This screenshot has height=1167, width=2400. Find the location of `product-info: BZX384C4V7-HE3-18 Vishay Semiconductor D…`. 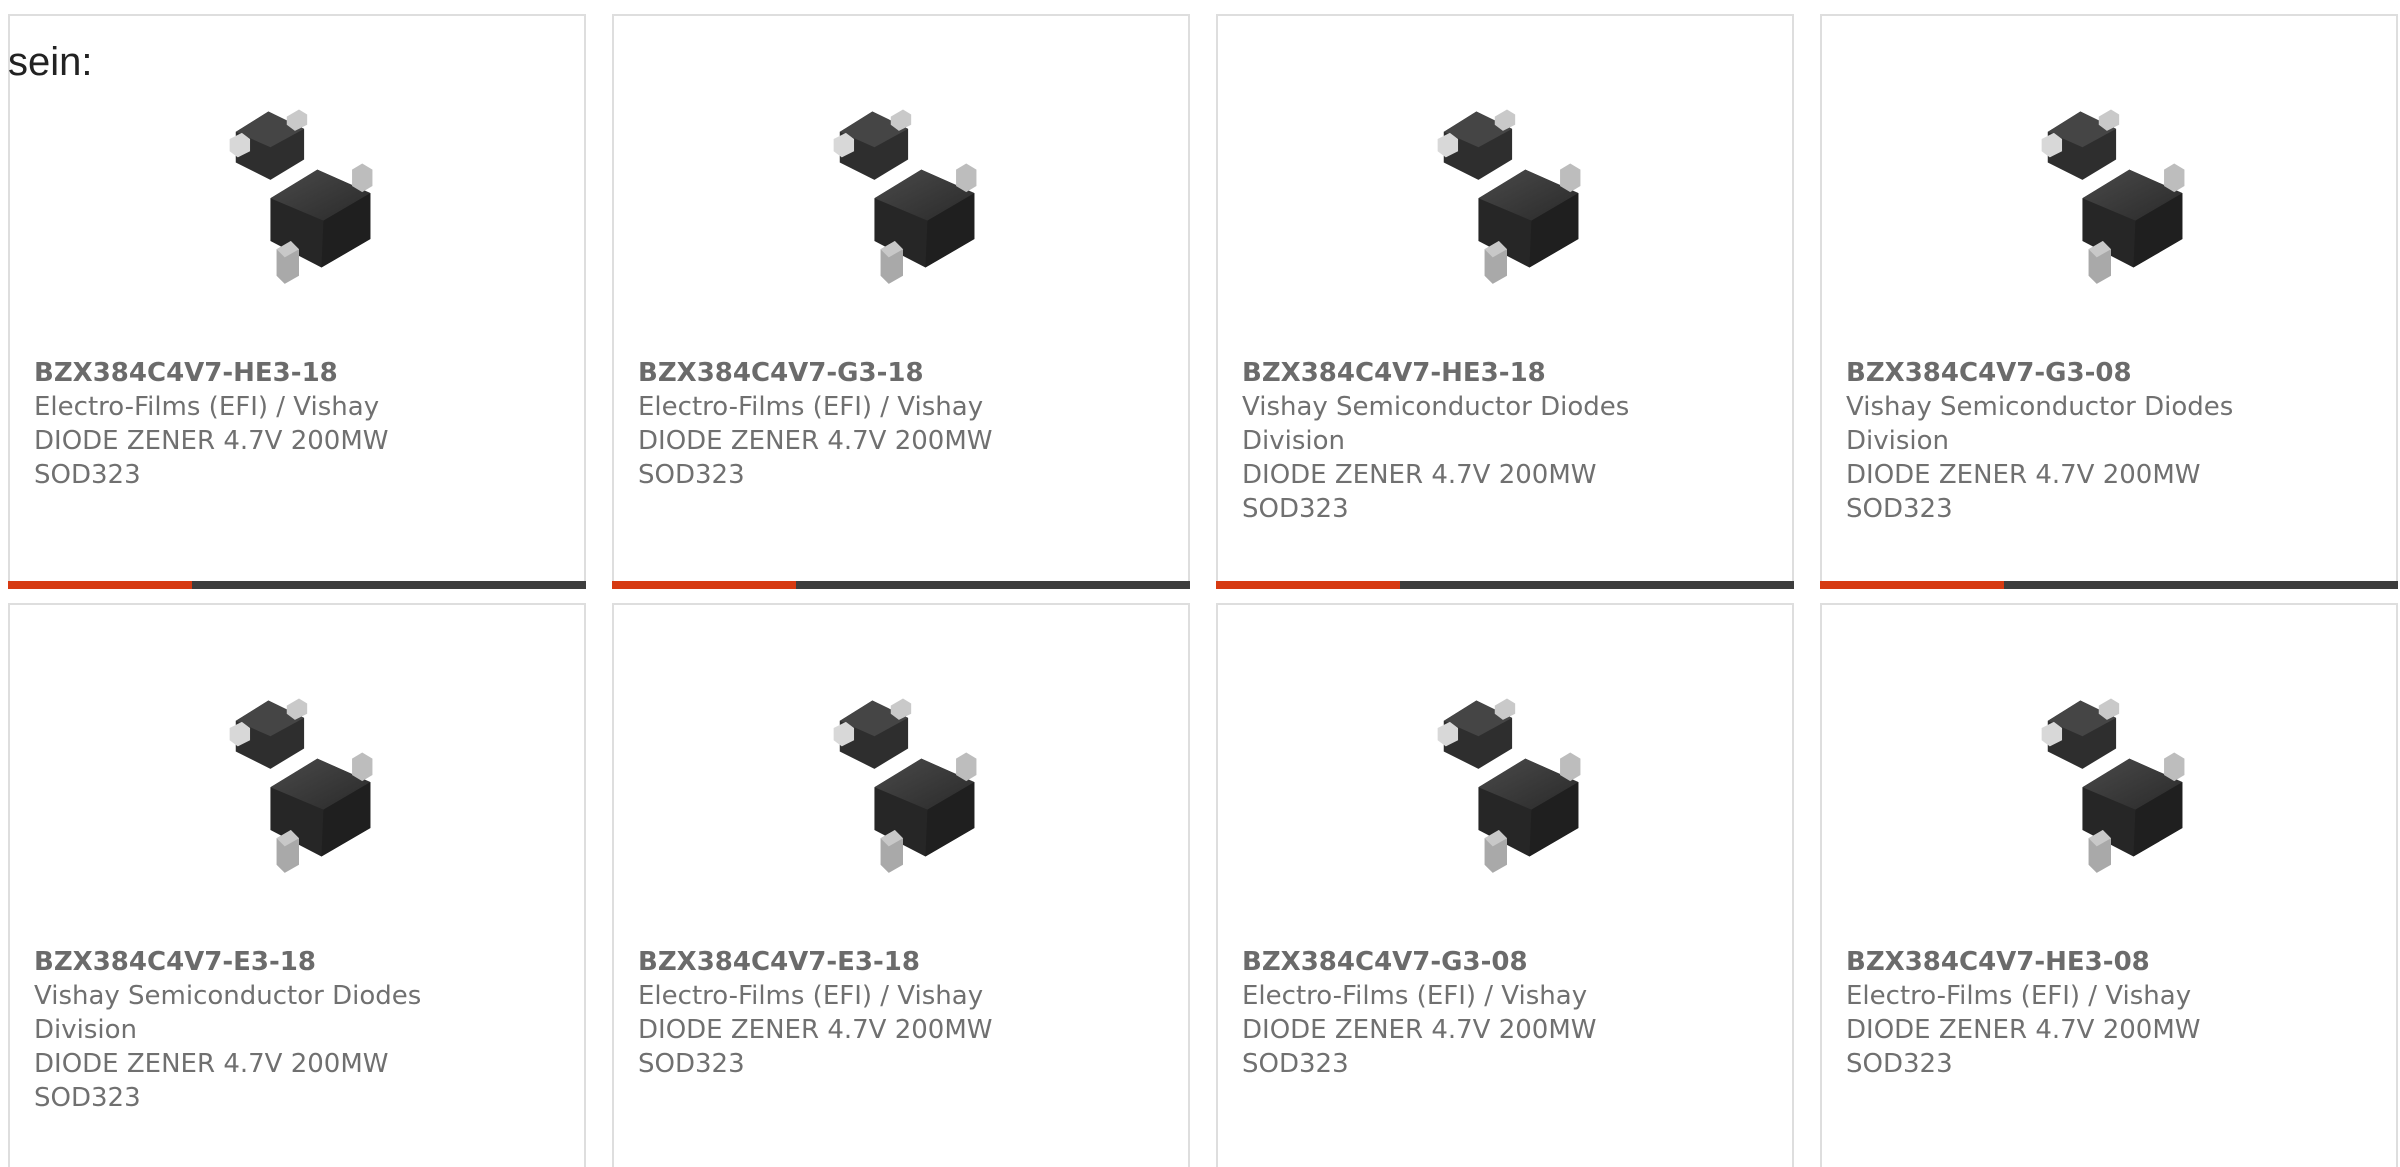

product-info: BZX384C4V7-HE3-18 Vishay Semiconductor D… is located at coordinates (1442, 441).